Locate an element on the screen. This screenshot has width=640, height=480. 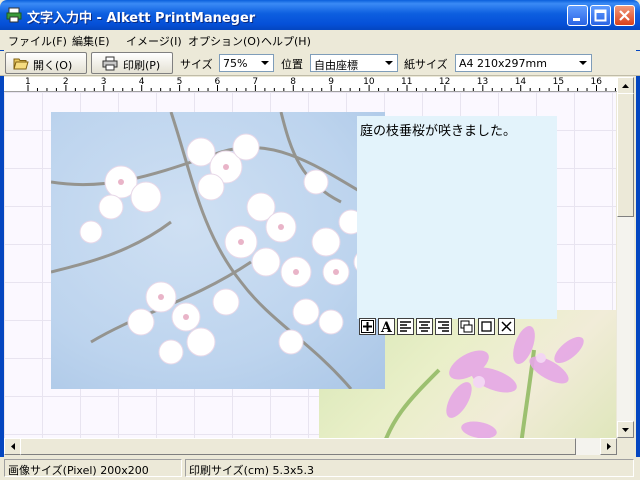
move-button is located at coordinates (367, 326).